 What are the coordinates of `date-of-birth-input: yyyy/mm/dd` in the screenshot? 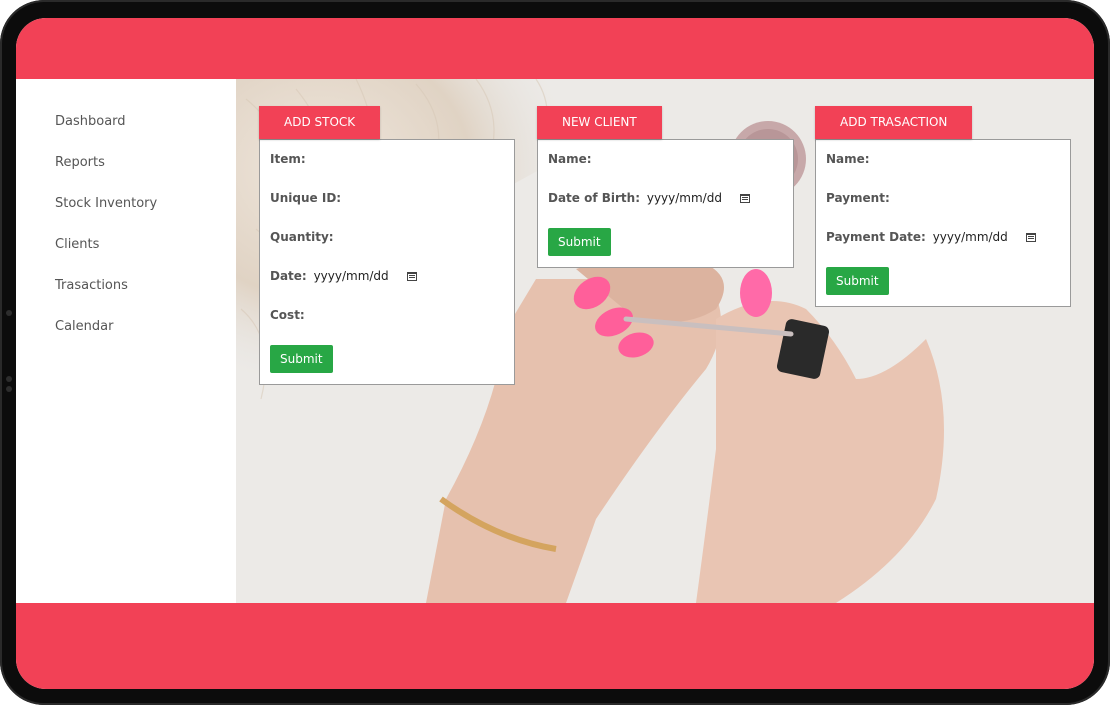 It's located at (684, 198).